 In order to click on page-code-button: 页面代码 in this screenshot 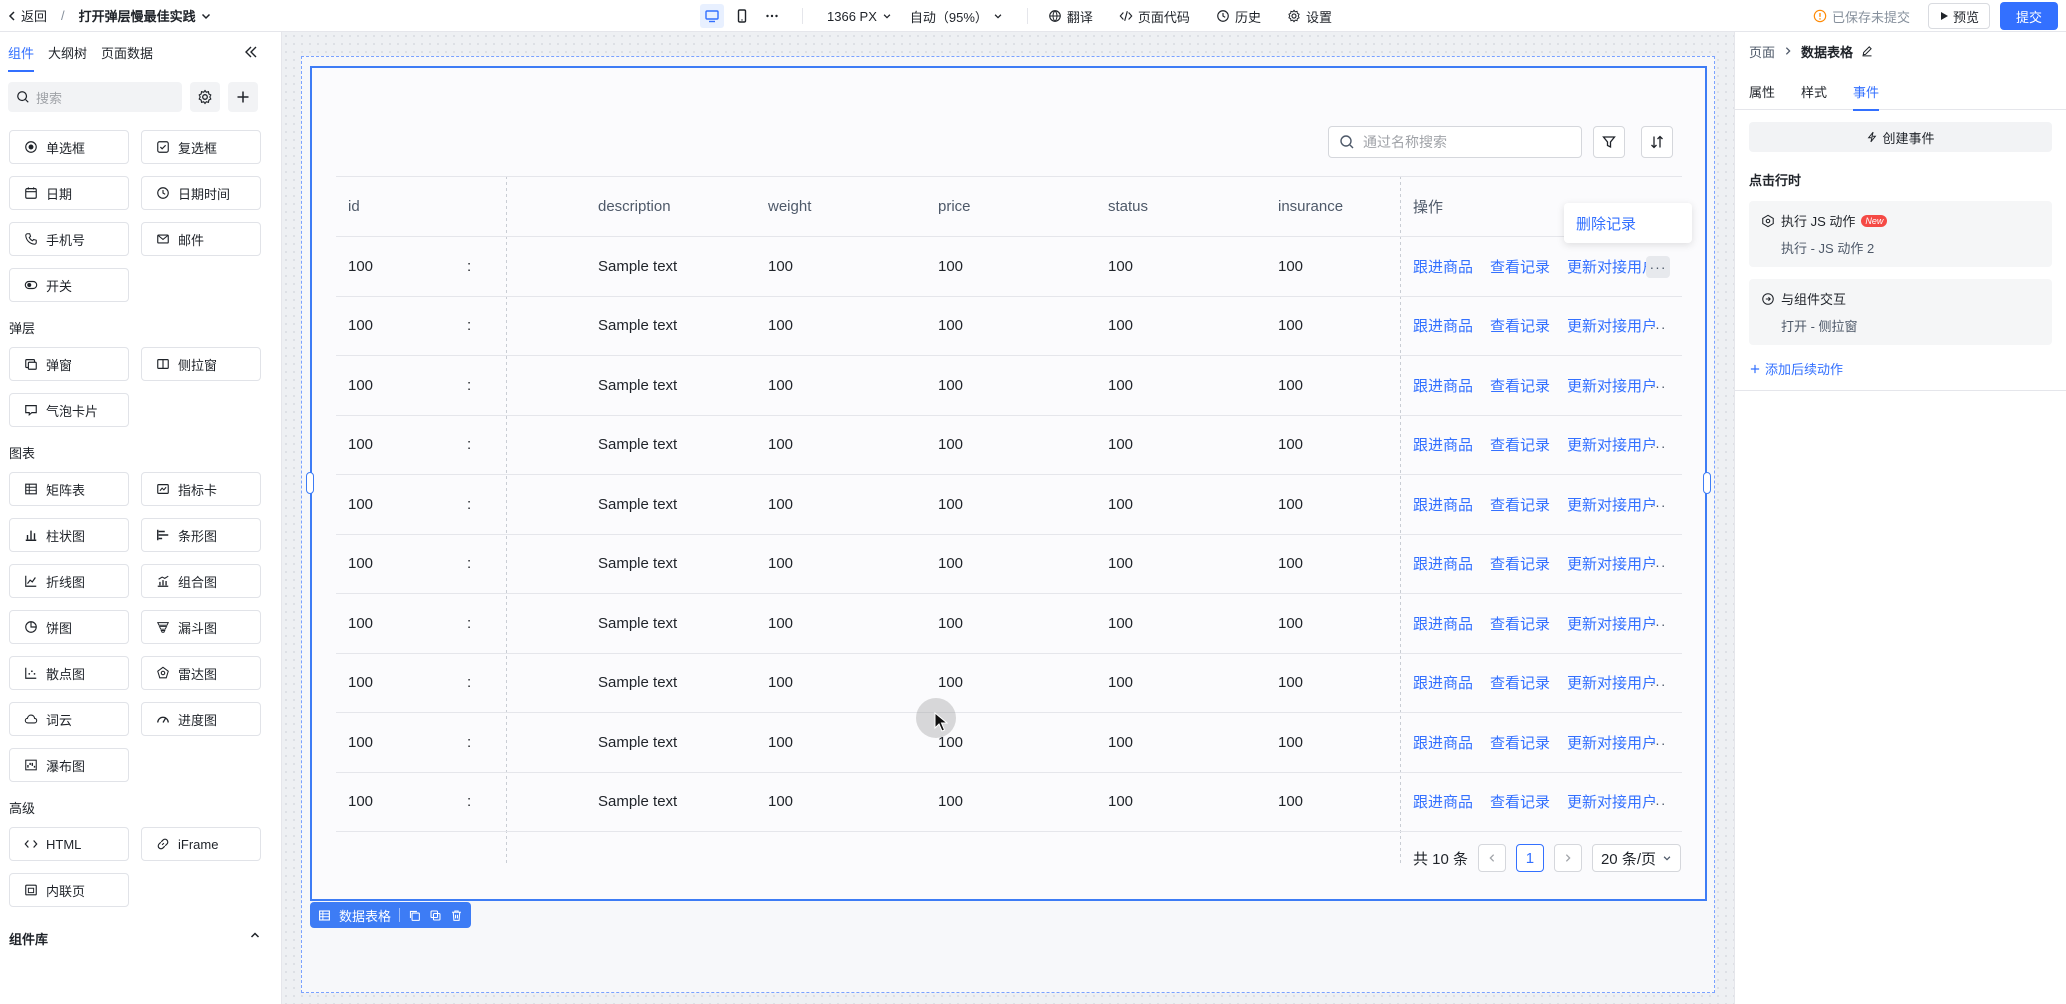, I will do `click(1154, 16)`.